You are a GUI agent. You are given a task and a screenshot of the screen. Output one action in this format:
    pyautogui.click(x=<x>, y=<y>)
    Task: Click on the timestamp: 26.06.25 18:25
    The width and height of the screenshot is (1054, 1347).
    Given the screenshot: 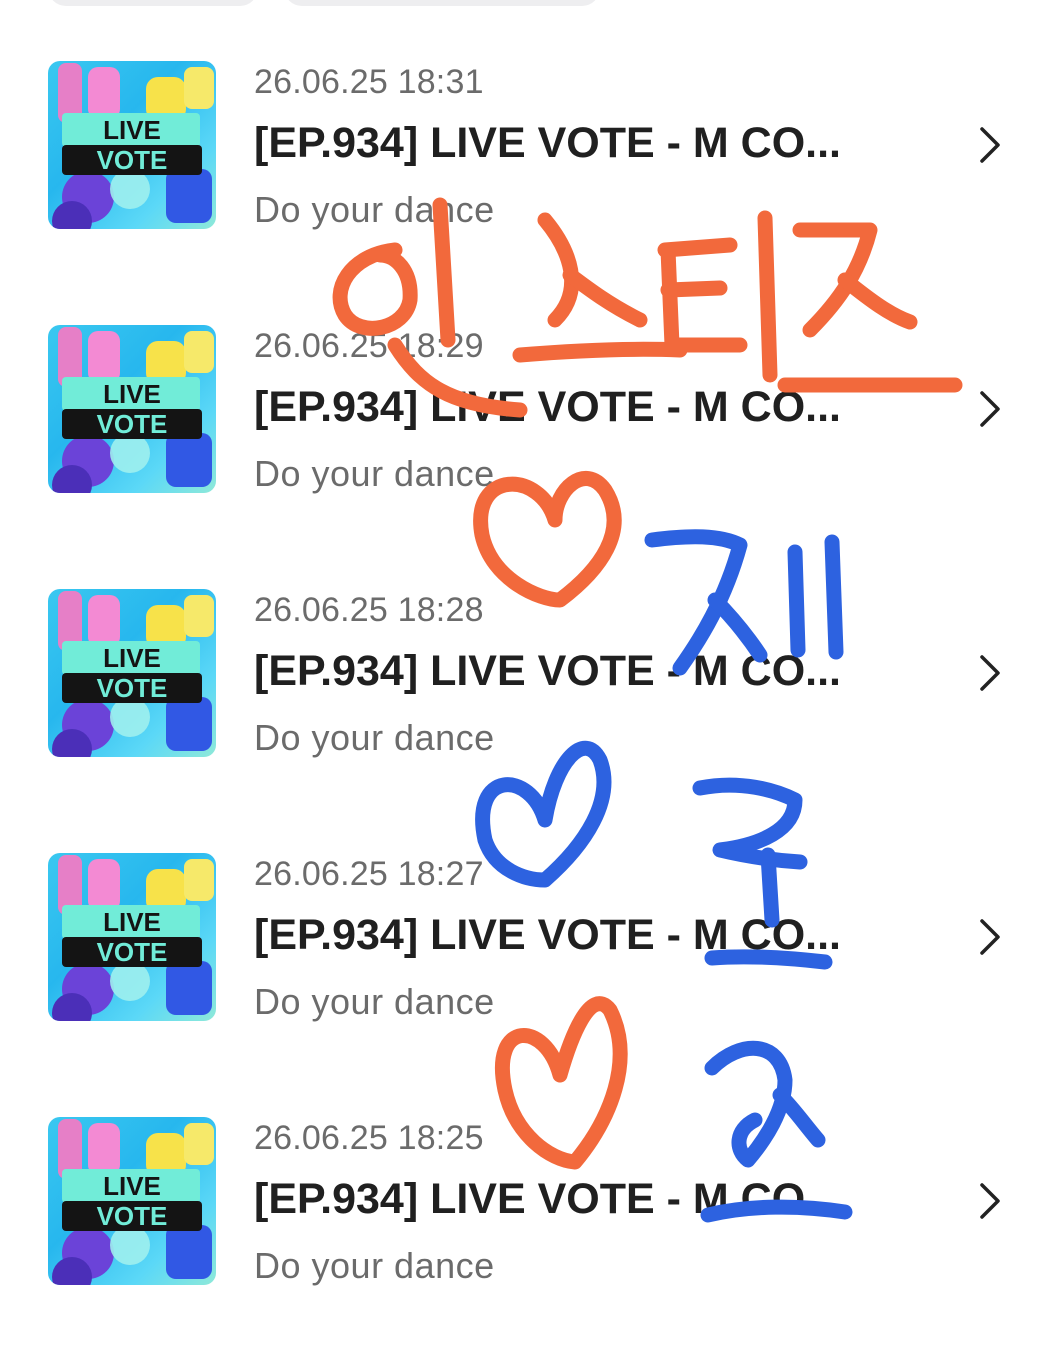 What is the action you would take?
    pyautogui.click(x=369, y=1138)
    